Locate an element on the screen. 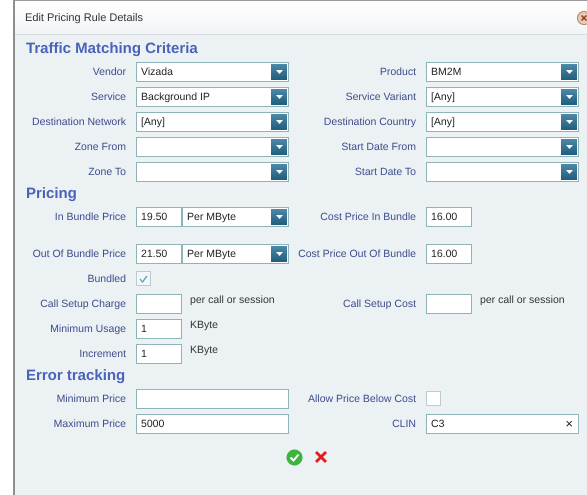  field-label: Zone To is located at coordinates (107, 172).